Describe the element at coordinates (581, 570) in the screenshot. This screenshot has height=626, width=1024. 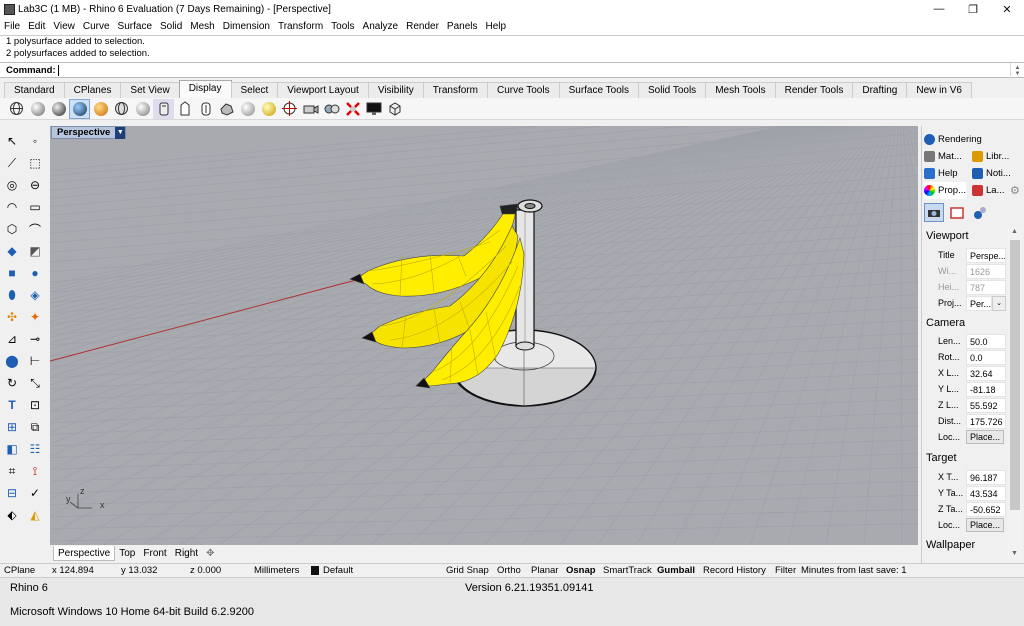
I see `toggle-osnap: Osnap` at that location.